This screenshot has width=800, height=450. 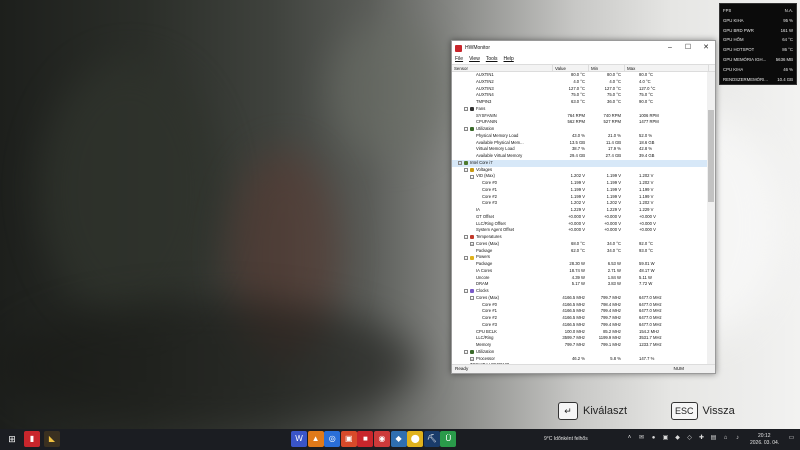 What do you see at coordinates (629, 438) in the screenshot?
I see `chevron-up-icon: ˄` at bounding box center [629, 438].